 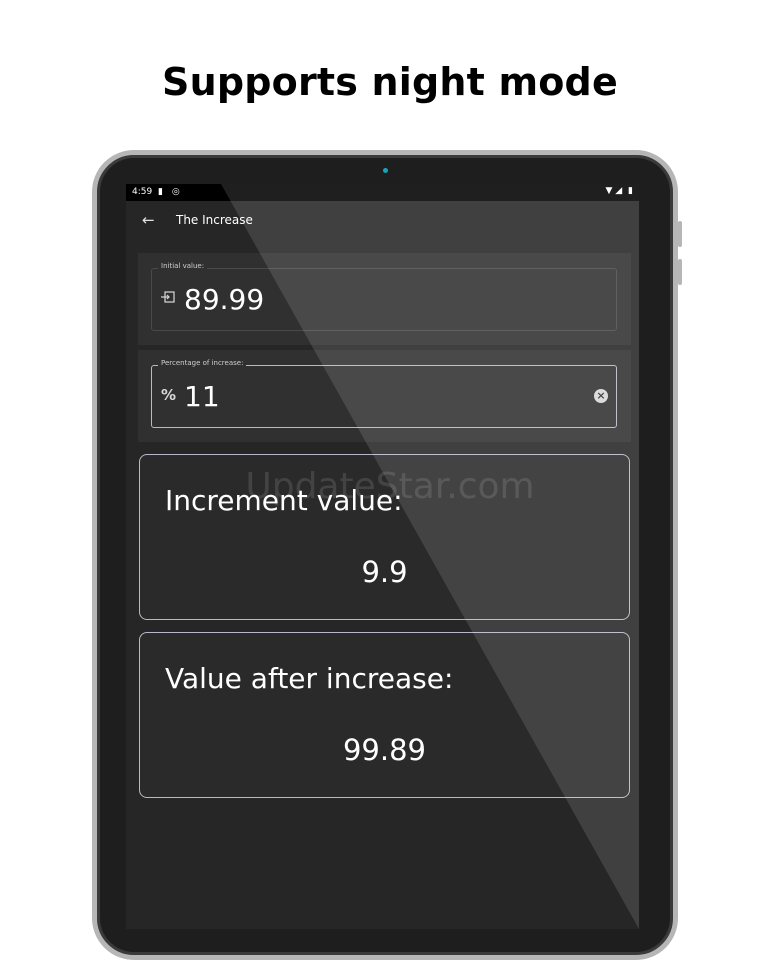 I want to click on sd-card-icon: ▮, so click(x=160, y=192).